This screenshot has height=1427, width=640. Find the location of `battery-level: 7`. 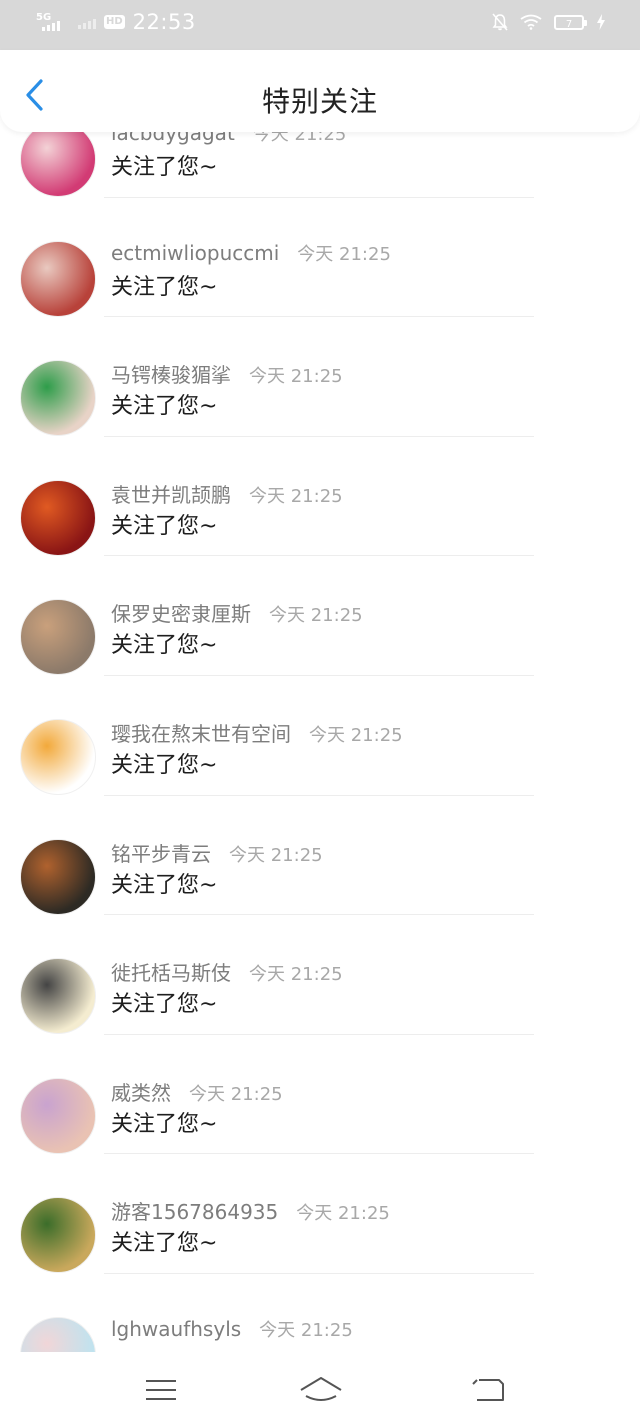

battery-level: 7 is located at coordinates (569, 24).